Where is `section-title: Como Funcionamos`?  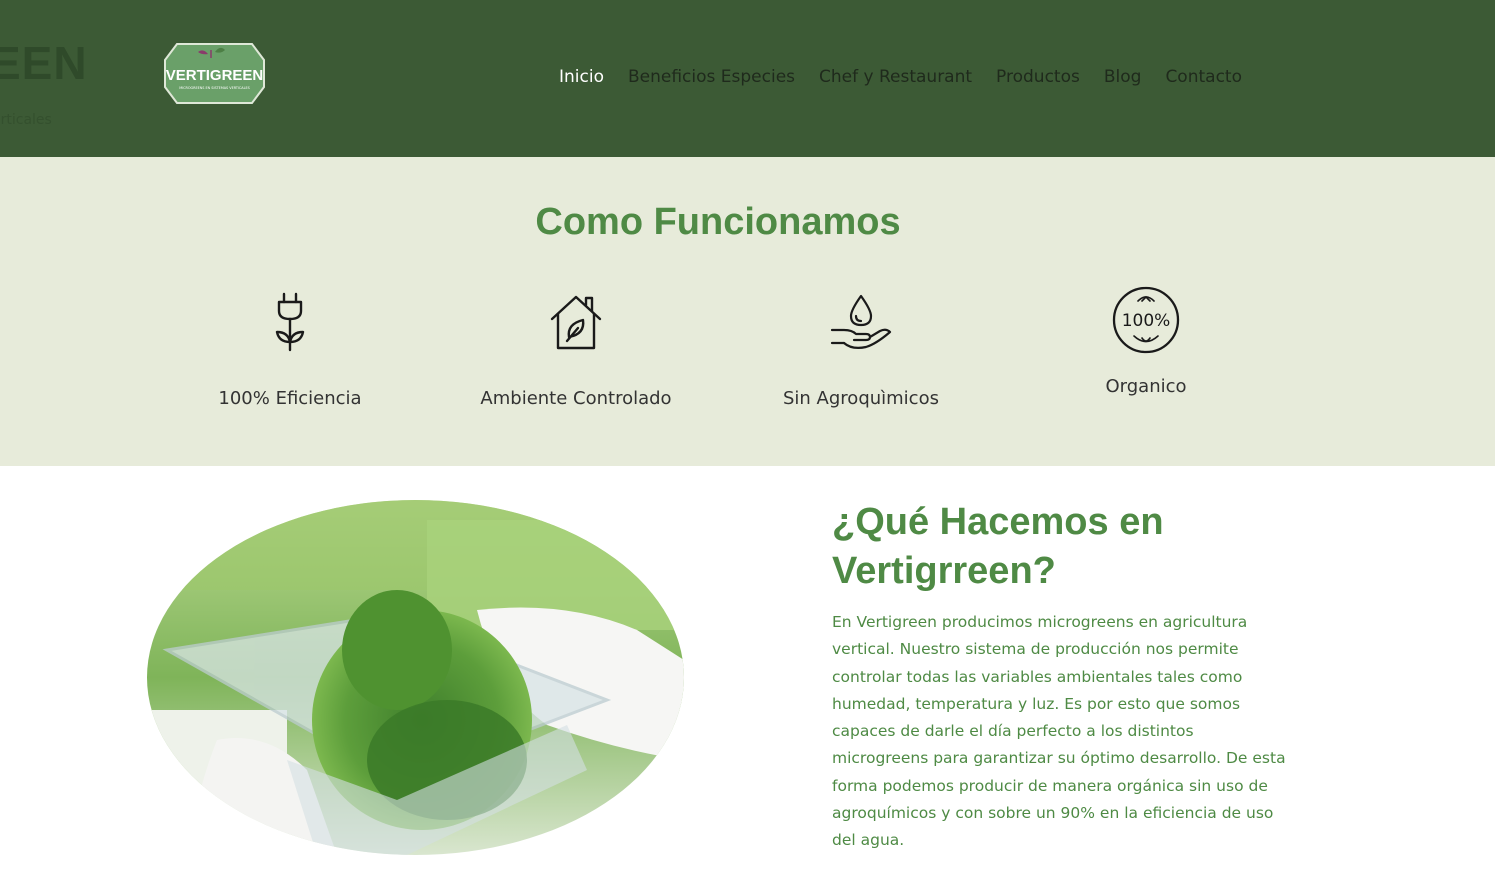 section-title: Como Funcionamos is located at coordinates (718, 222).